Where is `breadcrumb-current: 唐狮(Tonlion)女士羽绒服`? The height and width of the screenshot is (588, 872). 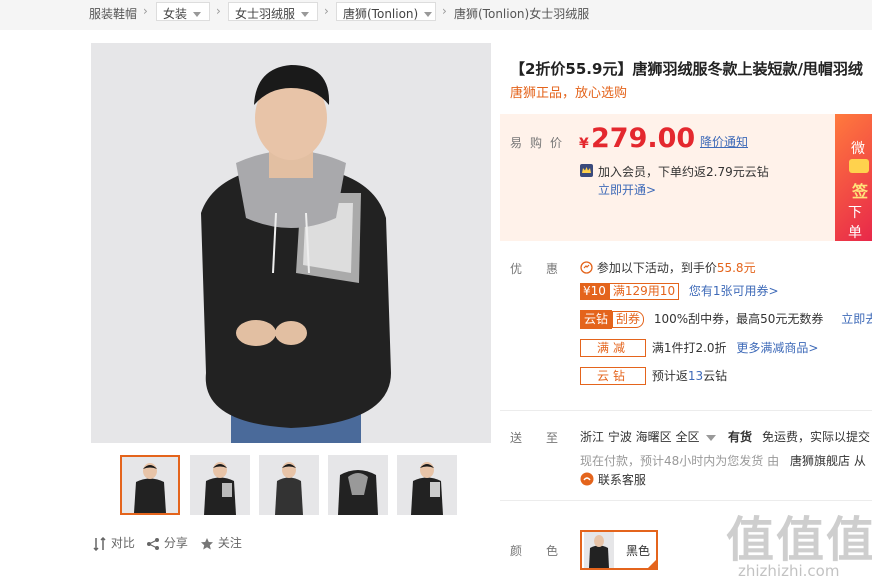
breadcrumb-current: 唐狮(Tonlion)女士羽绒服 is located at coordinates (522, 14).